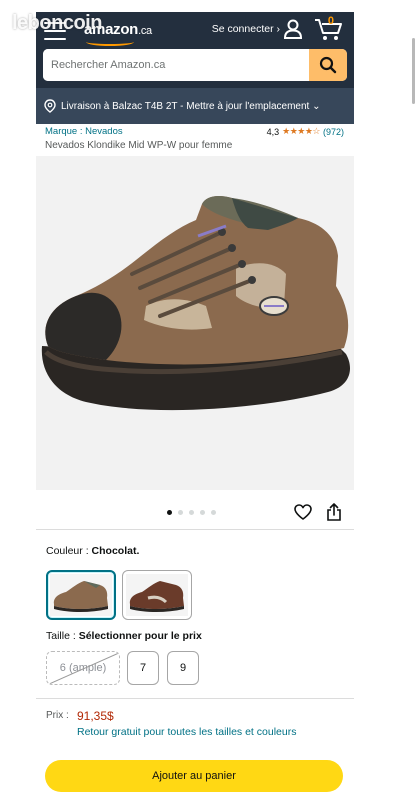 This screenshot has width=418, height=800. I want to click on color-label: Couleur : Chocolat., so click(93, 551).